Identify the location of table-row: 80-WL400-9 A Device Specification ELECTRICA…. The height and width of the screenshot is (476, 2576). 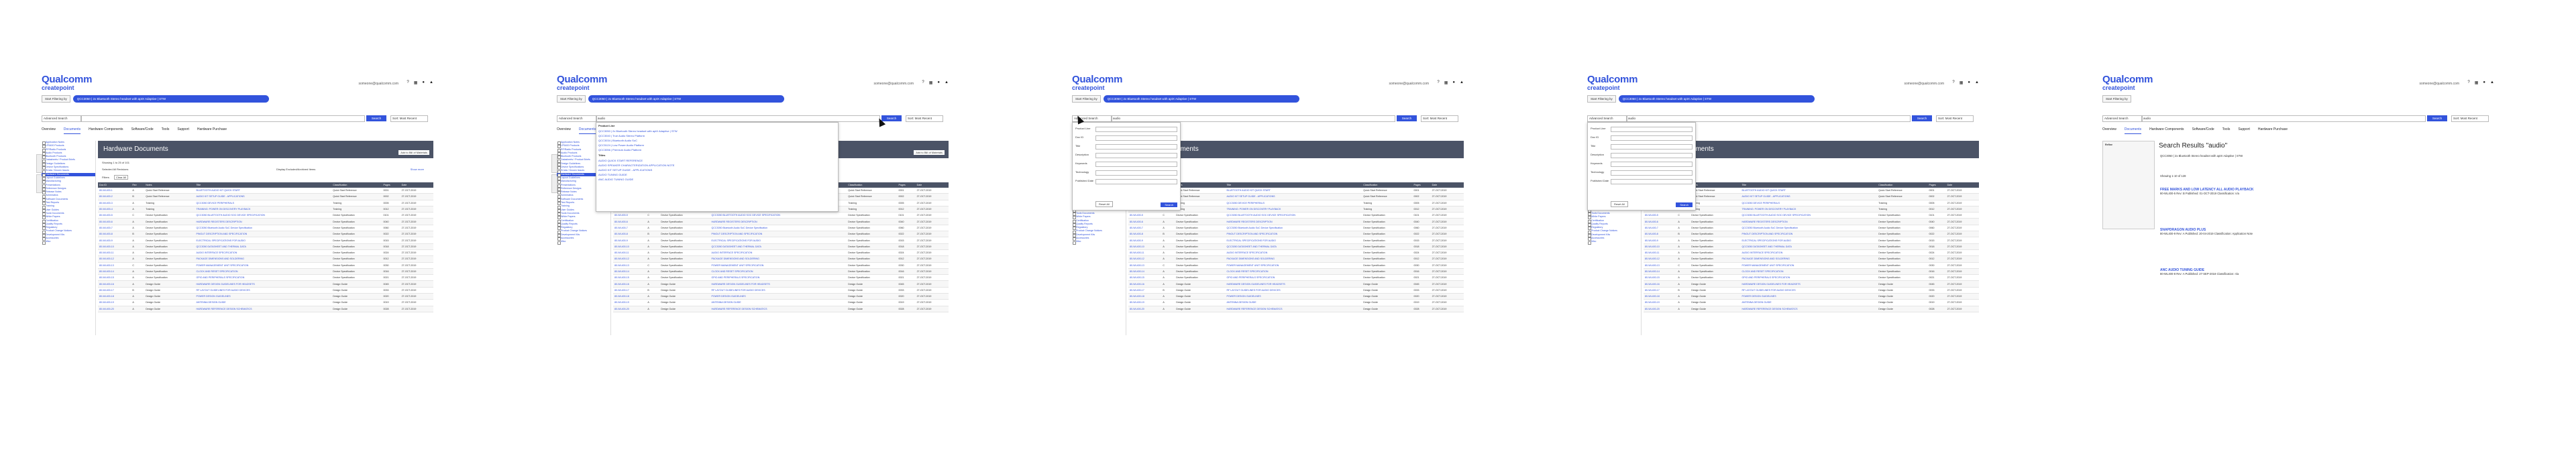
(1811, 240).